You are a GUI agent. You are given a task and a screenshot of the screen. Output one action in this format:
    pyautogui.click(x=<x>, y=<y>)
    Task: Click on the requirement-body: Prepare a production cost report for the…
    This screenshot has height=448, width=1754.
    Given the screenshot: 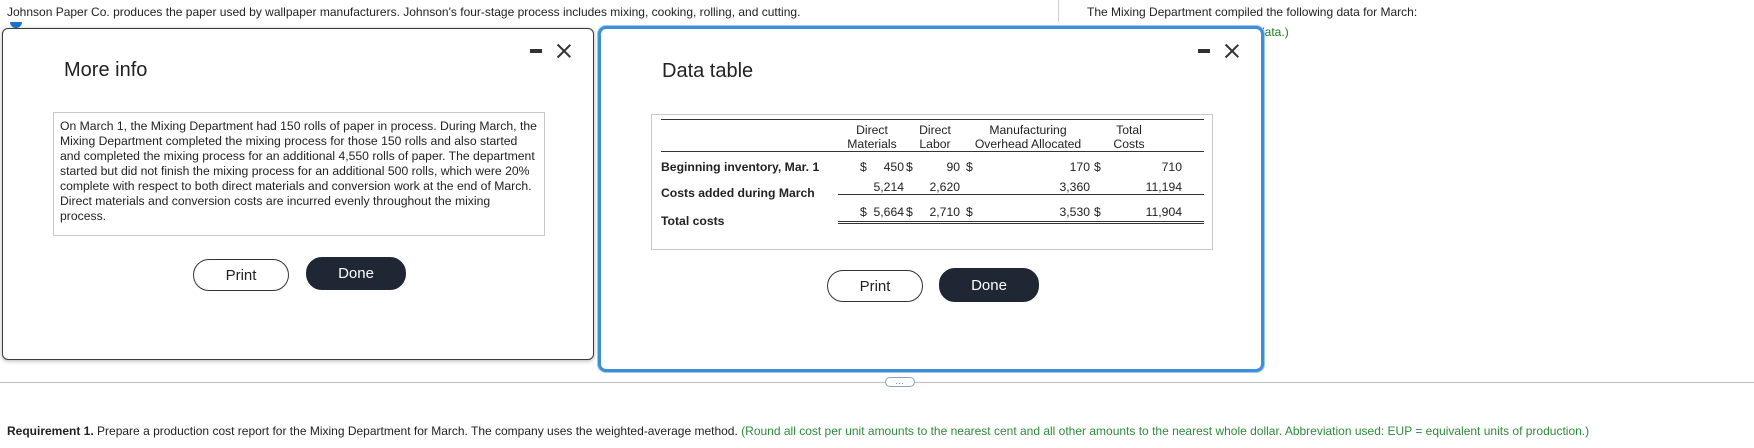 What is the action you would take?
    pyautogui.click(x=417, y=431)
    